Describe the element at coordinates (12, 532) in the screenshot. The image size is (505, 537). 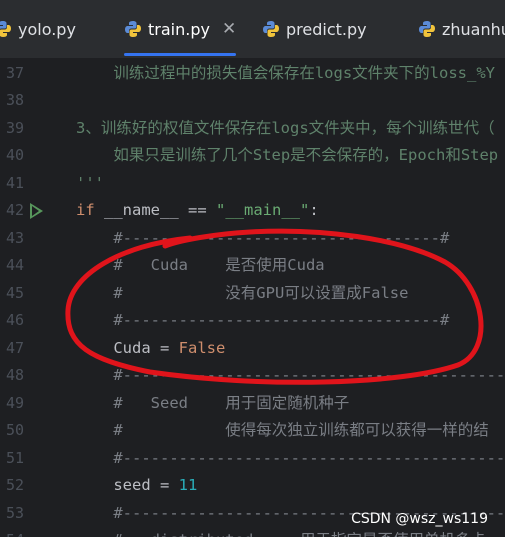
I see `line-number: 54` at that location.